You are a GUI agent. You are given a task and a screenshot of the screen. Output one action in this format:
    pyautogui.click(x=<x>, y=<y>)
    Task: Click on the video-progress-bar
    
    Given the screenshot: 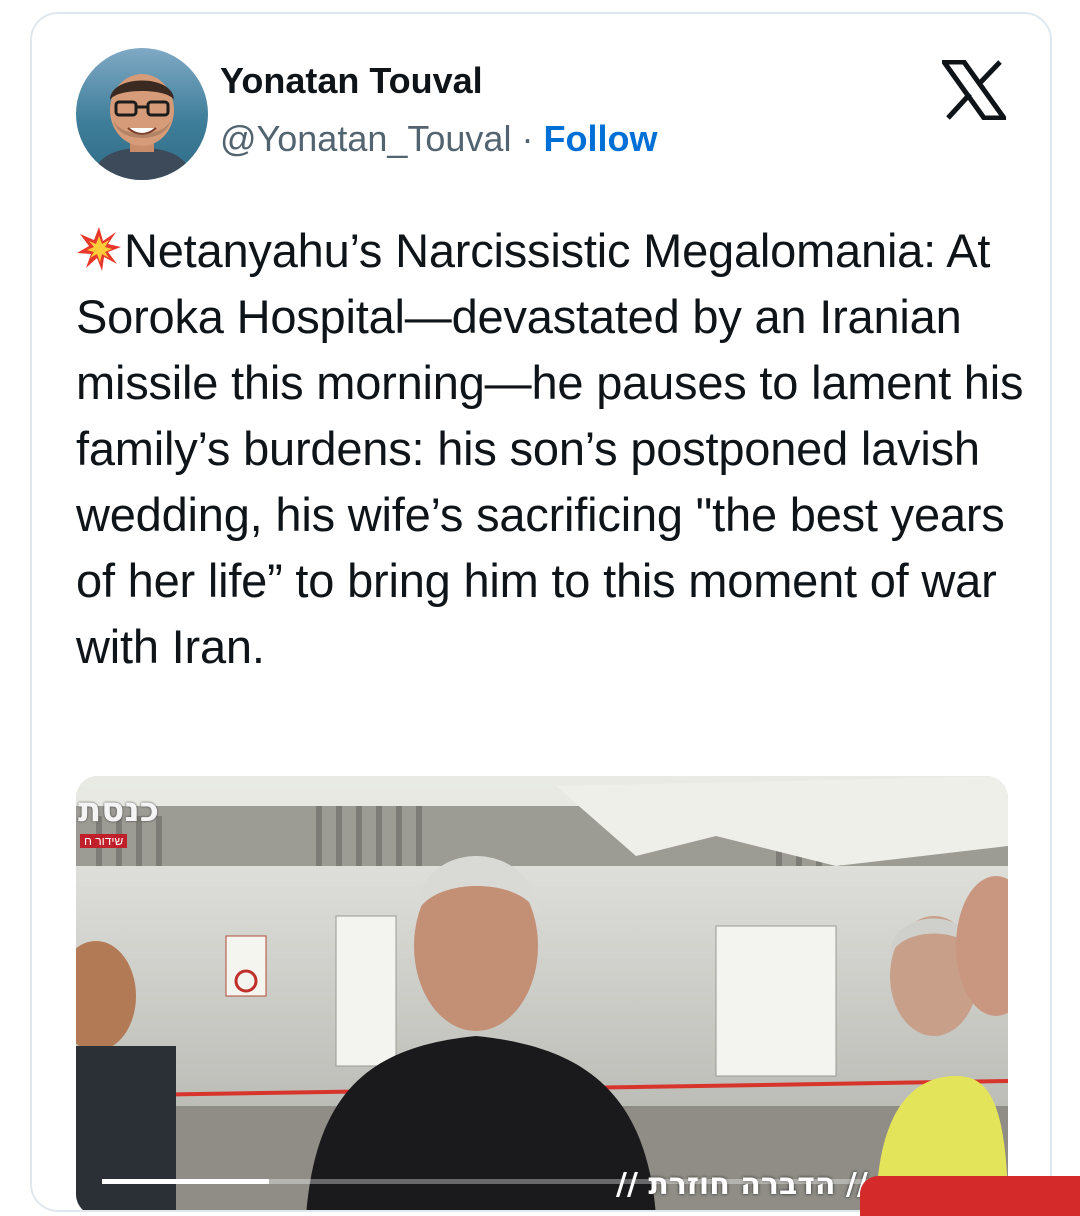 What is the action you would take?
    pyautogui.click(x=542, y=1181)
    